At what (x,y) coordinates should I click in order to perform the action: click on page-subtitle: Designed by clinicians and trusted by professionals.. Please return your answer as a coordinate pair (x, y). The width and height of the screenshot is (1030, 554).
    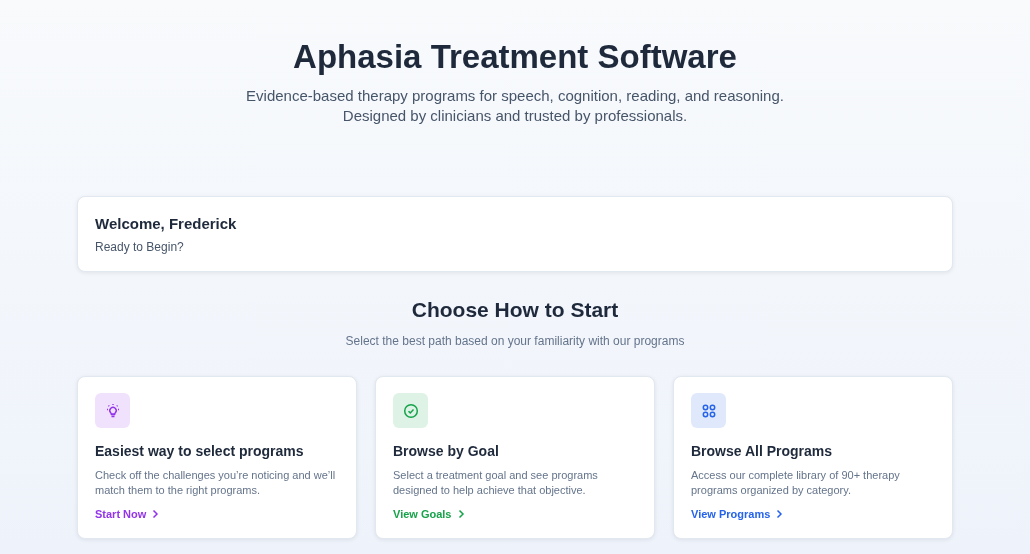
    Looking at the image, I should click on (515, 116).